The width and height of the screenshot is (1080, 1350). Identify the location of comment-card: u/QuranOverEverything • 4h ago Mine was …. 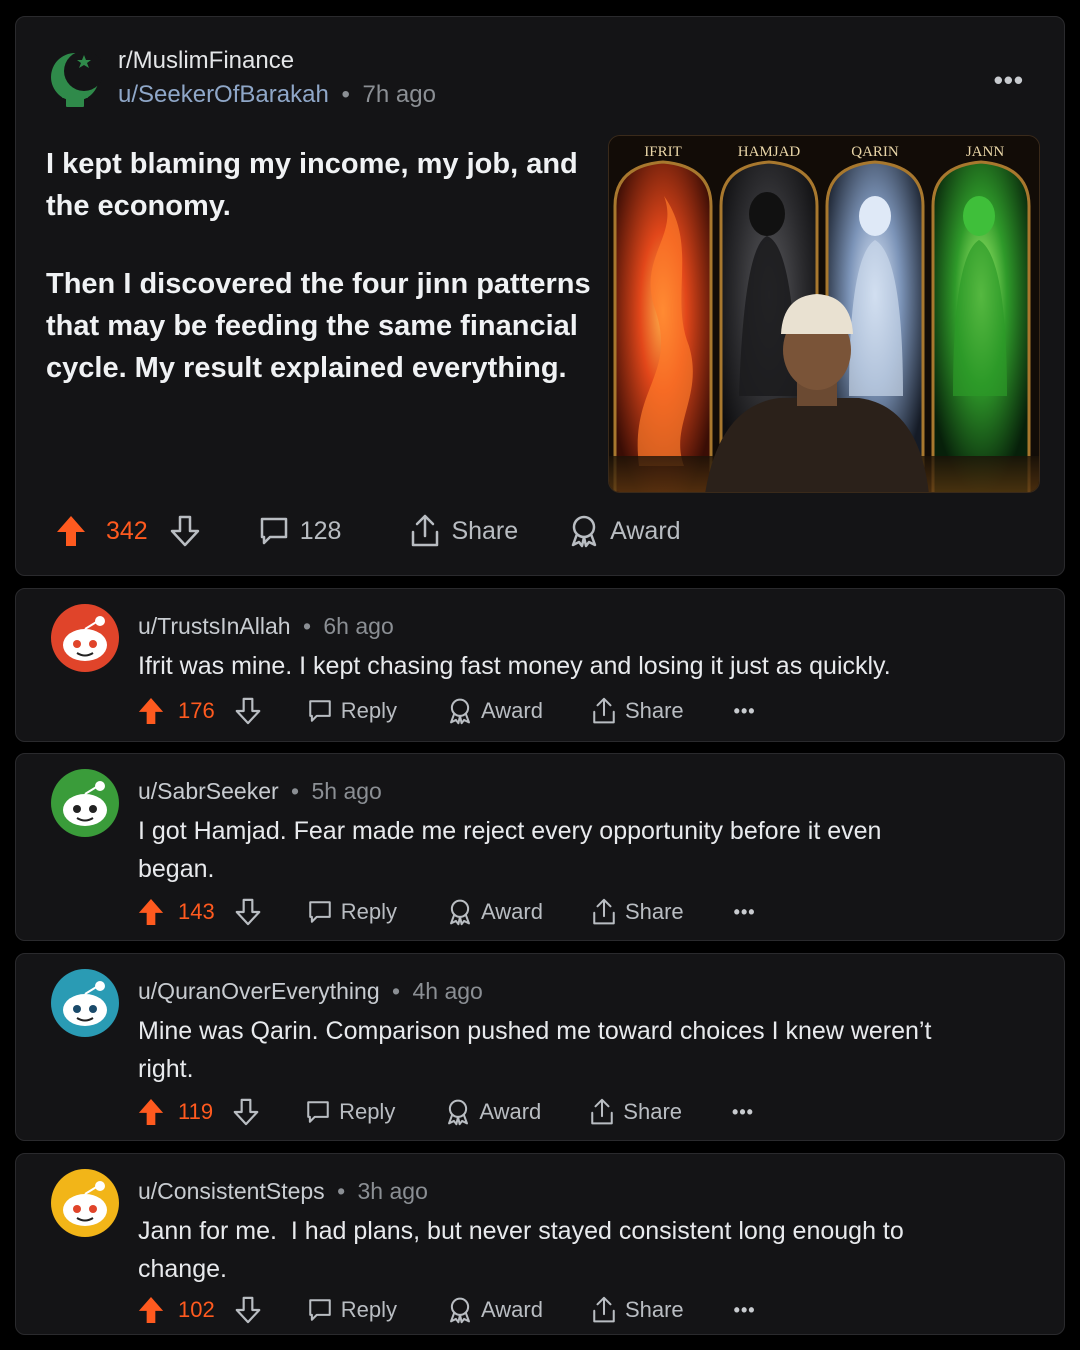
(540, 1047).